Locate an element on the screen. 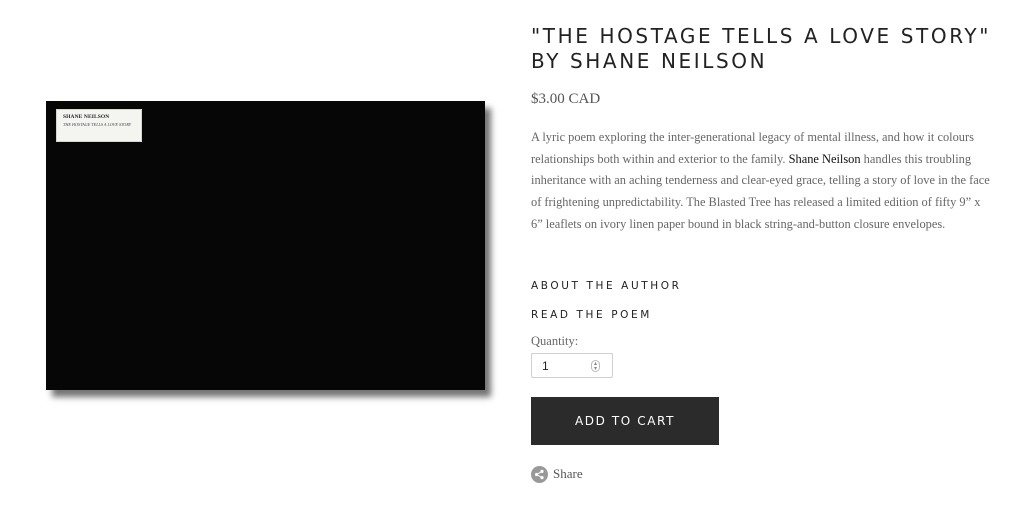 The height and width of the screenshot is (510, 1023). read-poem-link: READ THE POEM is located at coordinates (591, 315).